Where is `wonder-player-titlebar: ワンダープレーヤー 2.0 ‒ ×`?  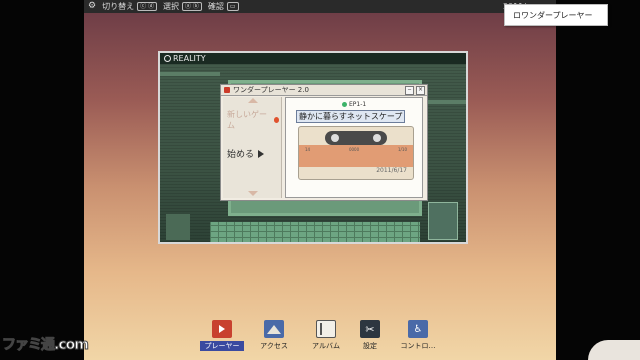
wonder-player-titlebar: ワンダープレーヤー 2.0 ‒ × is located at coordinates (324, 90).